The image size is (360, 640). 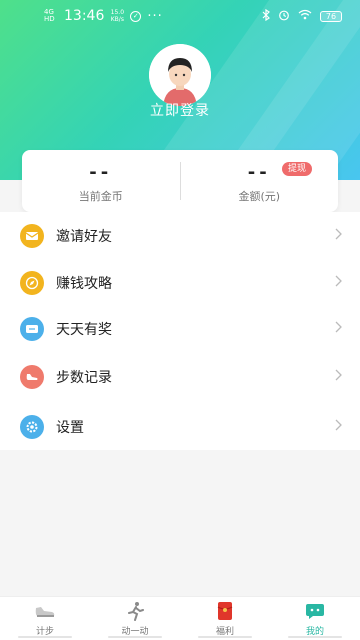 What do you see at coordinates (32, 377) in the screenshot?
I see `shoe-icon` at bounding box center [32, 377].